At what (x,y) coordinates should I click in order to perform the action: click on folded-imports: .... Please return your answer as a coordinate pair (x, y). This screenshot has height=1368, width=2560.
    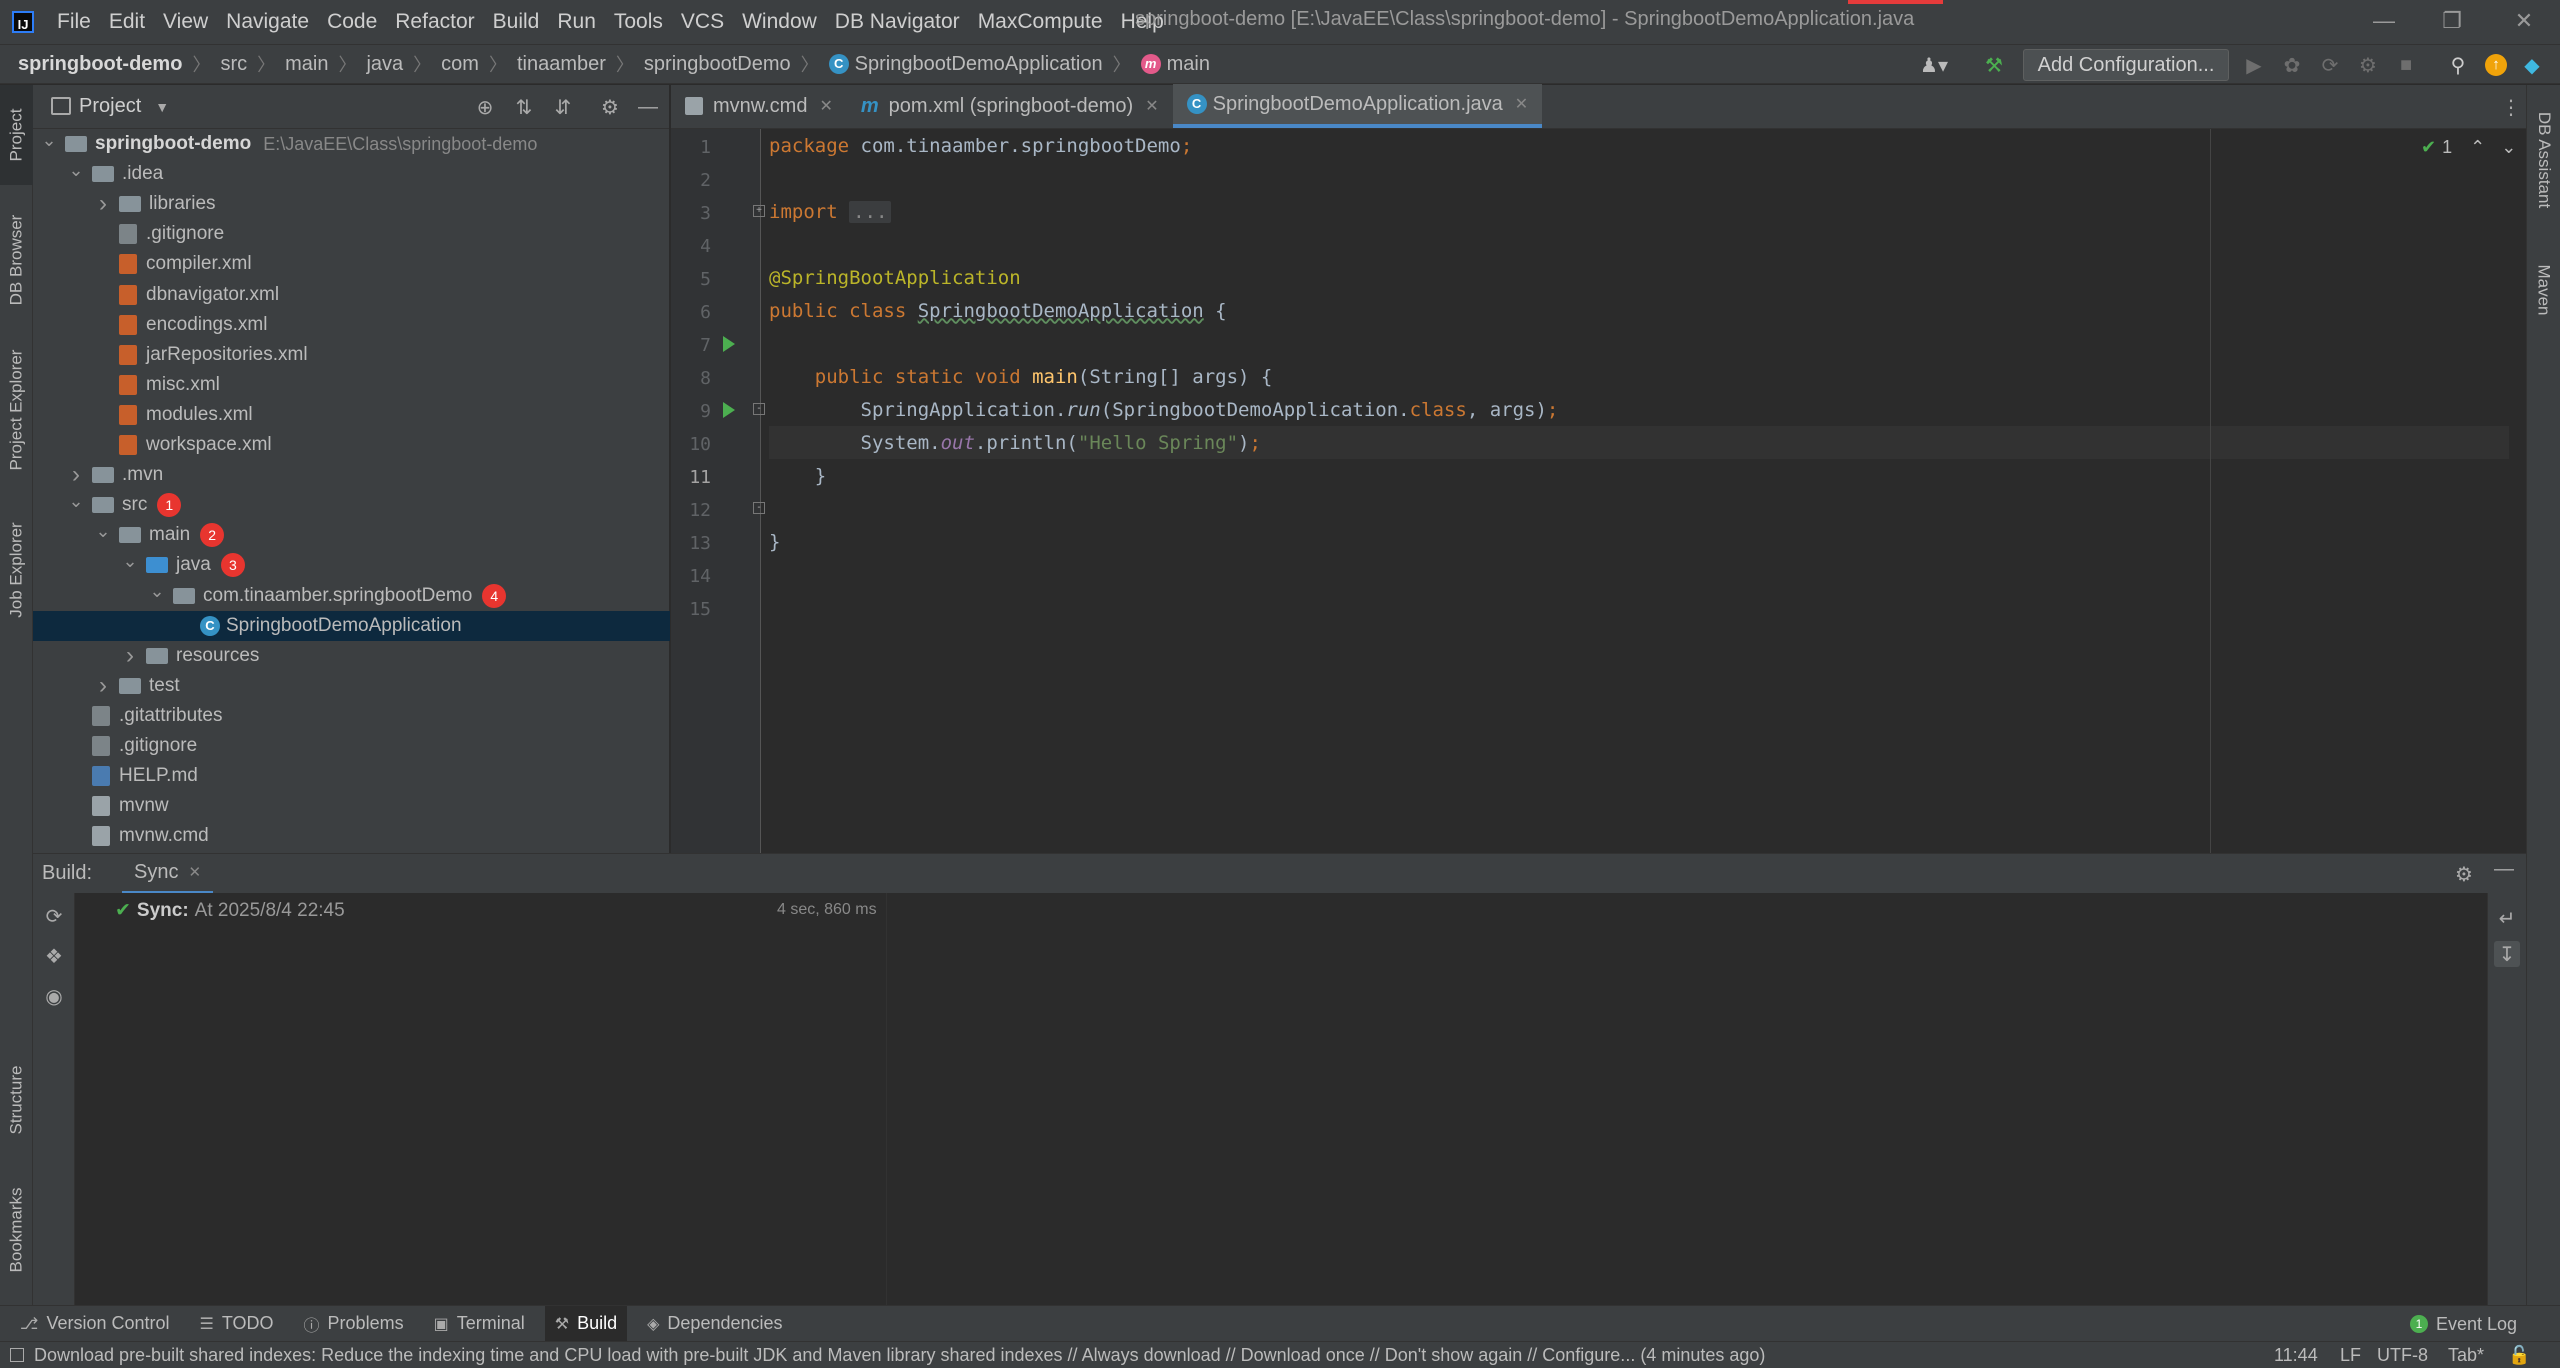
    Looking at the image, I should click on (870, 211).